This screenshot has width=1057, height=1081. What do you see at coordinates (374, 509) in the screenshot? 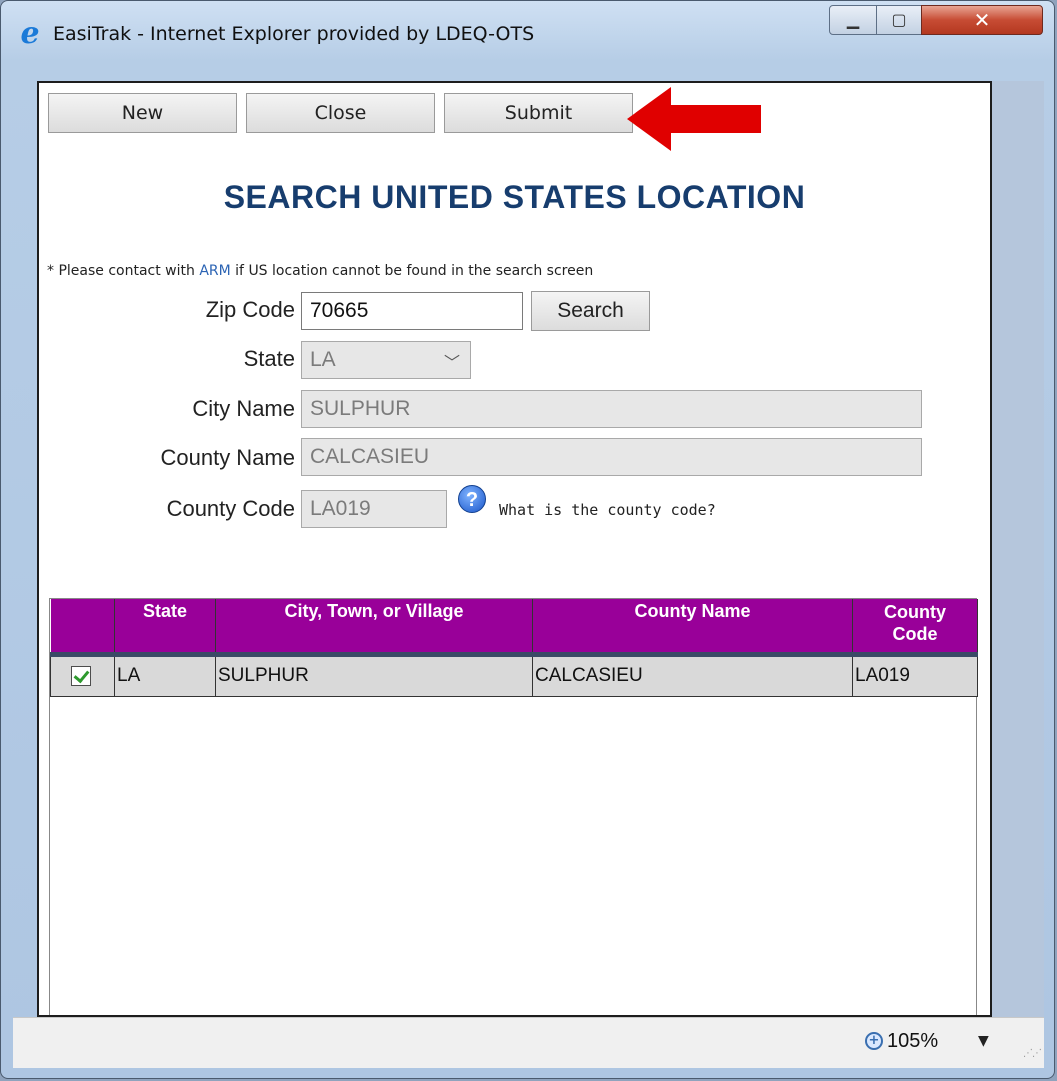
I see `county-code-field: LA019` at bounding box center [374, 509].